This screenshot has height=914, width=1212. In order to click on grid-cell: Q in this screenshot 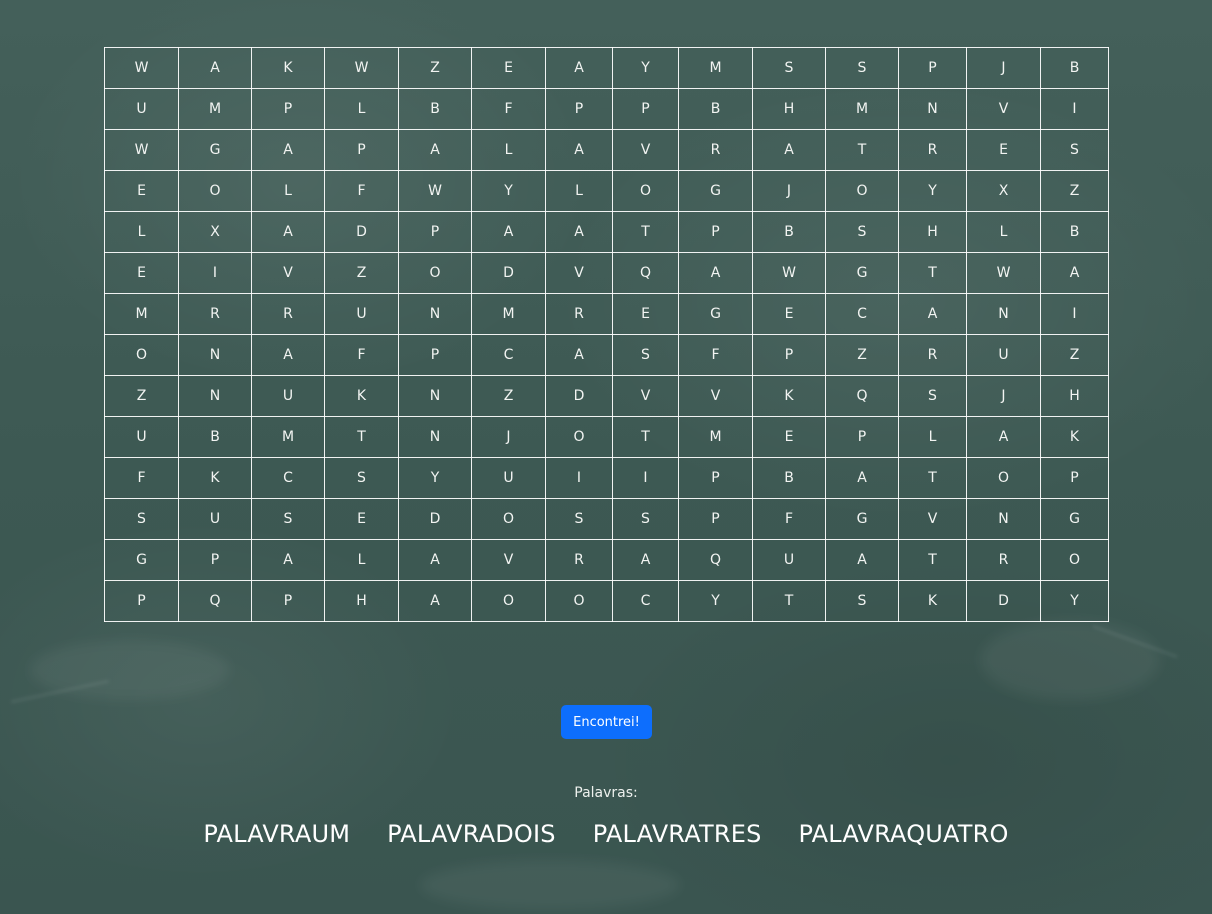, I will do `click(862, 396)`.